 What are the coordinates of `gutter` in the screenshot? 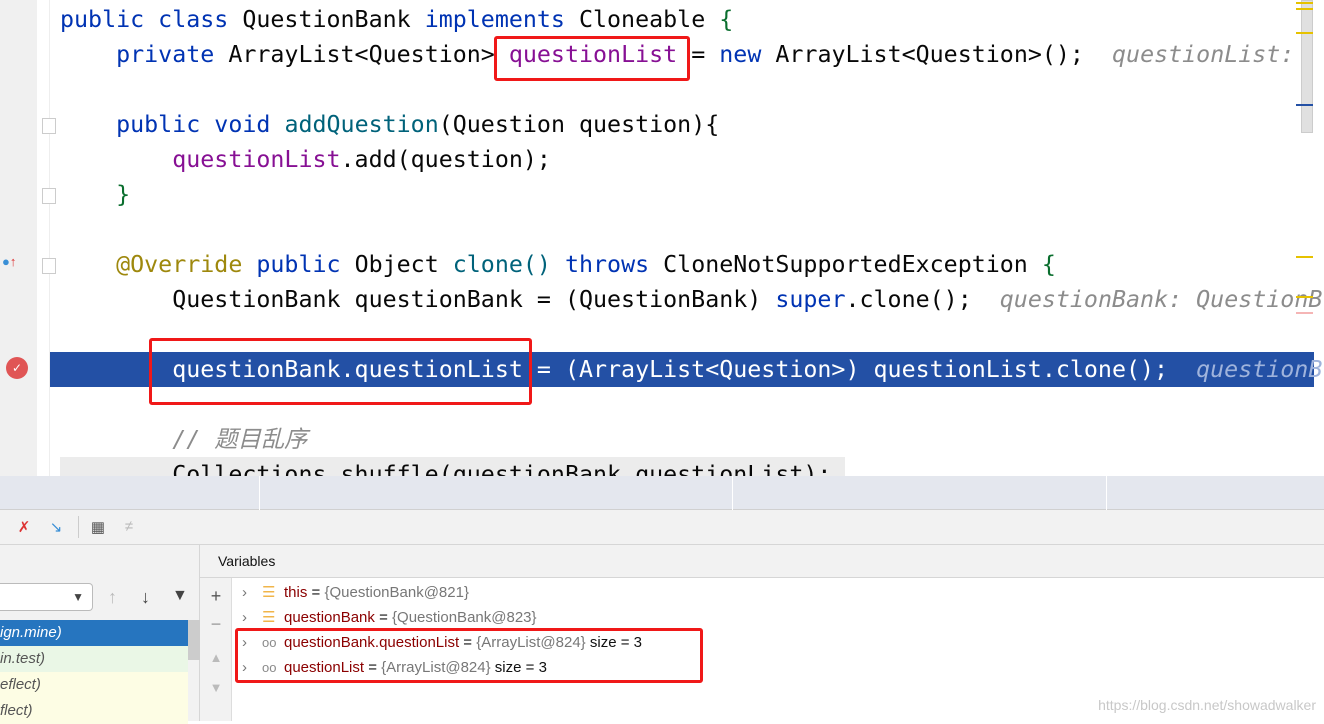 It's located at (18, 238).